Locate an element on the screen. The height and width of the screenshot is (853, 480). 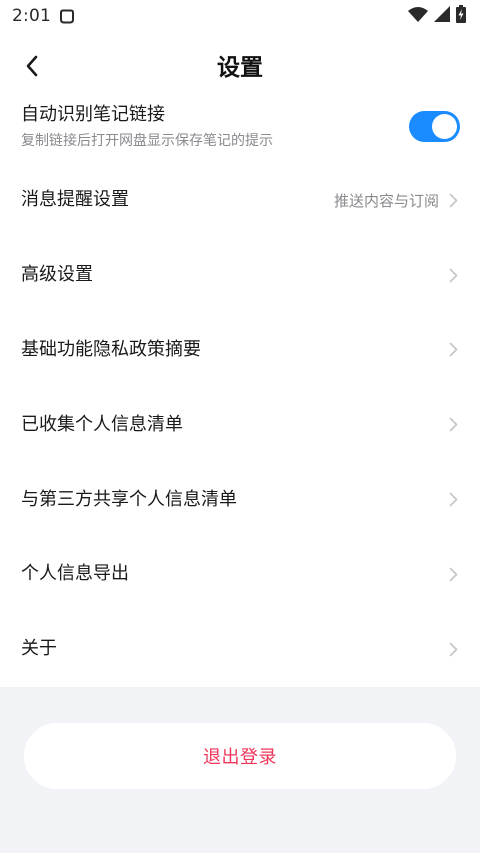
app-header: 设置 is located at coordinates (240, 68).